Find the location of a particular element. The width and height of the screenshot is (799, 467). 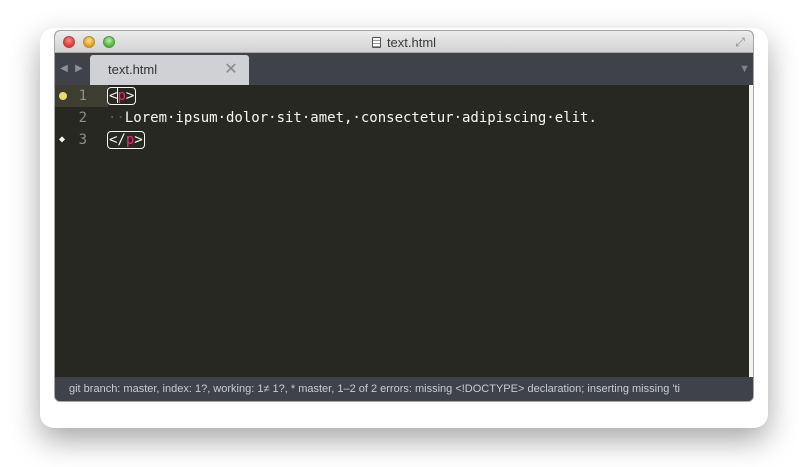

indent-whitespace: ·· is located at coordinates (116, 118).